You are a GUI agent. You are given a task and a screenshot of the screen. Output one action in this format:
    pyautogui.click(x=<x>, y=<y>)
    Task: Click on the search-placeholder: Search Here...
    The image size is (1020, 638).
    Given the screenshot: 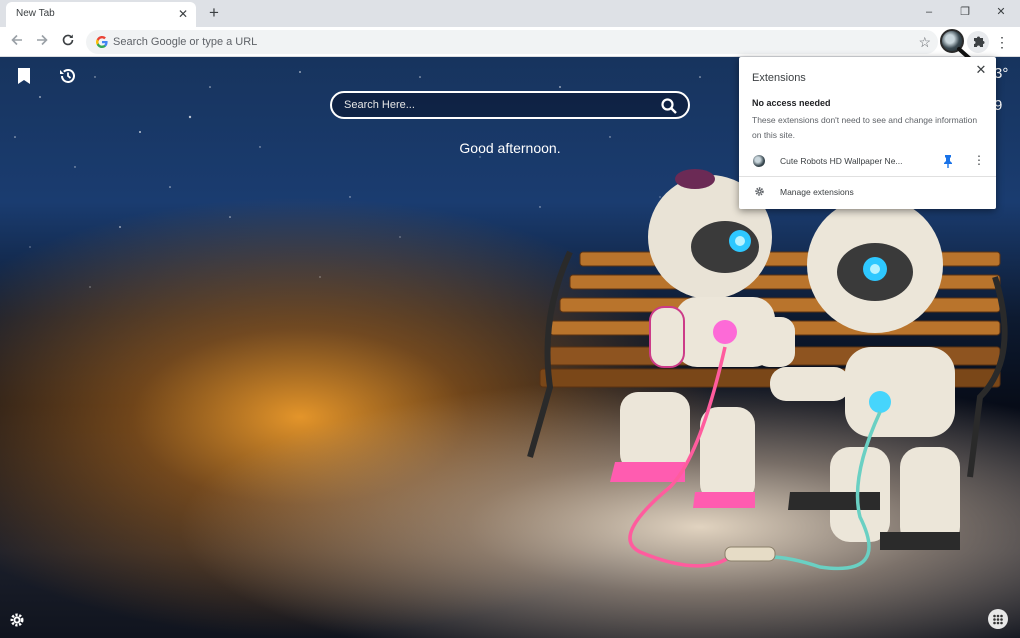 What is the action you would take?
    pyautogui.click(x=379, y=105)
    